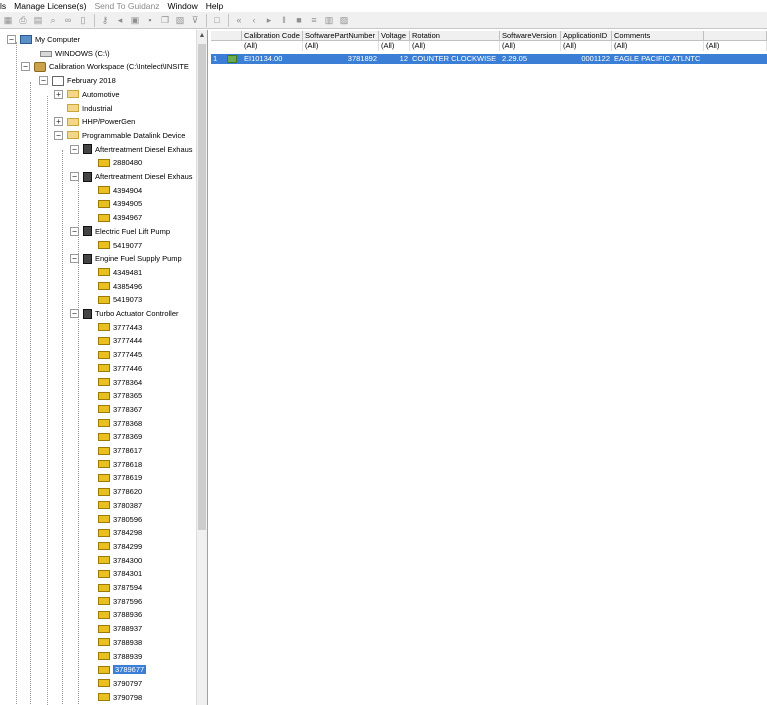  Describe the element at coordinates (299, 20) in the screenshot. I see `stop-icon: ■` at that location.